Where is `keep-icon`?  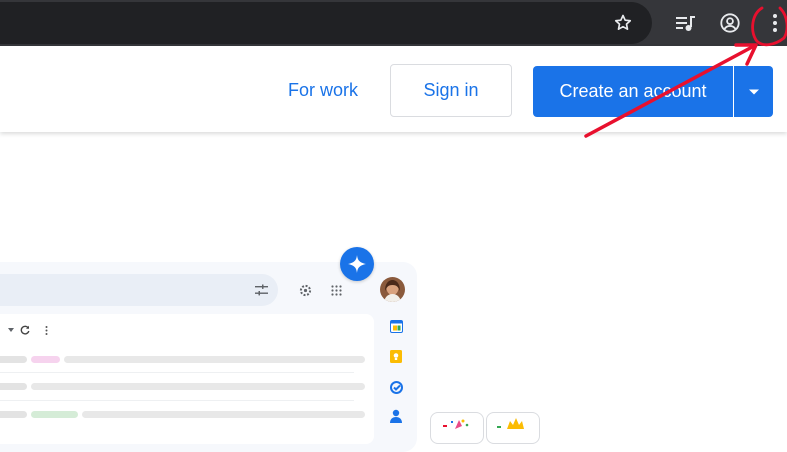 keep-icon is located at coordinates (396, 356).